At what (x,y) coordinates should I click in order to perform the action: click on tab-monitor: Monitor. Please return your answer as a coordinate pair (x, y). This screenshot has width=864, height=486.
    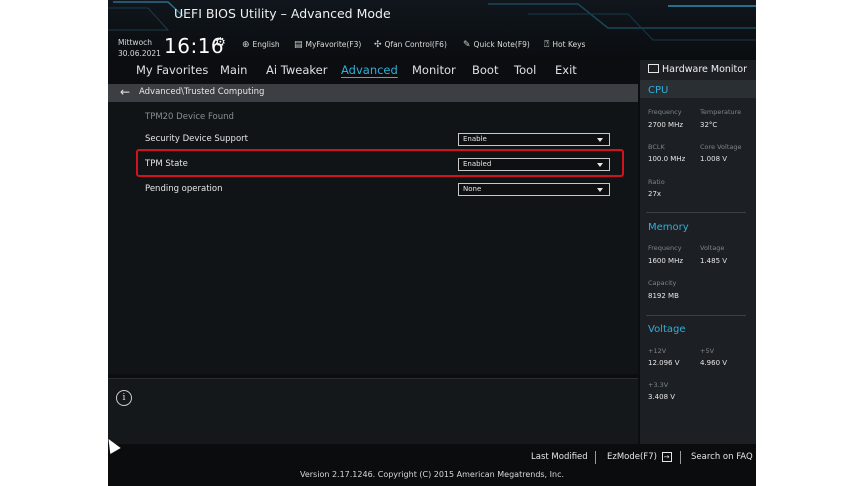
    Looking at the image, I should click on (434, 70).